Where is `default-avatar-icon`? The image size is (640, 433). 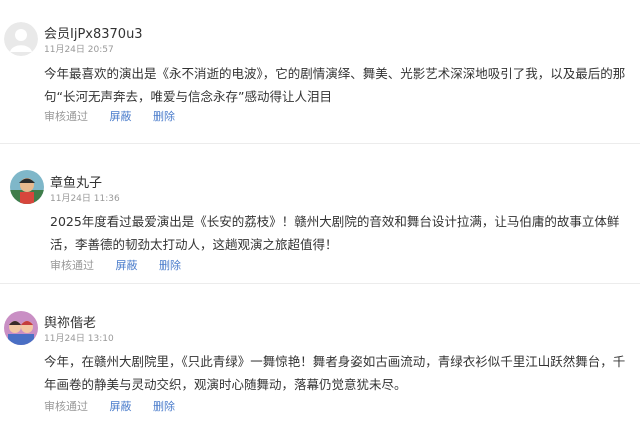
default-avatar-icon is located at coordinates (21, 39).